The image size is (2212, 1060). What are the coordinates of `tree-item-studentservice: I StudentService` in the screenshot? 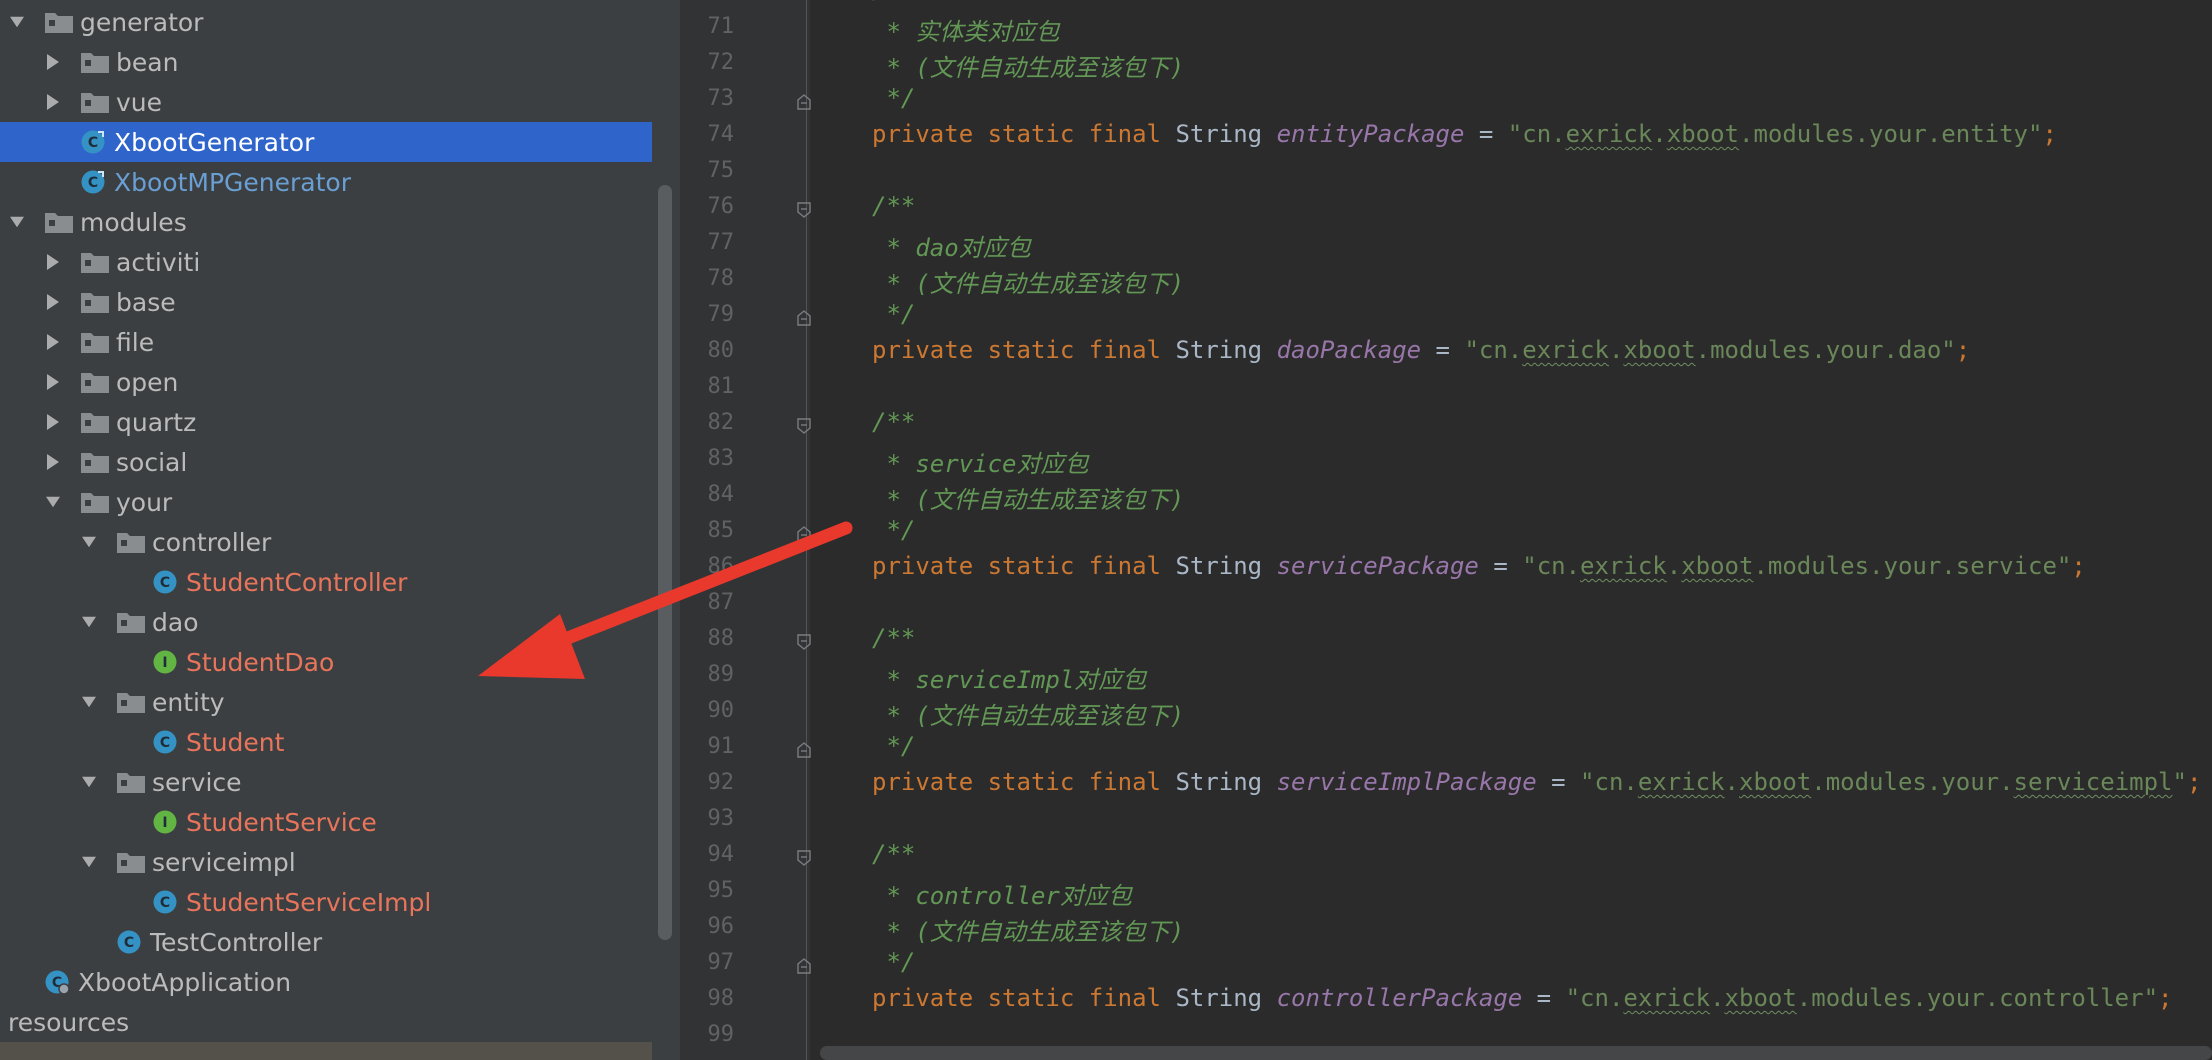 It's located at (326, 822).